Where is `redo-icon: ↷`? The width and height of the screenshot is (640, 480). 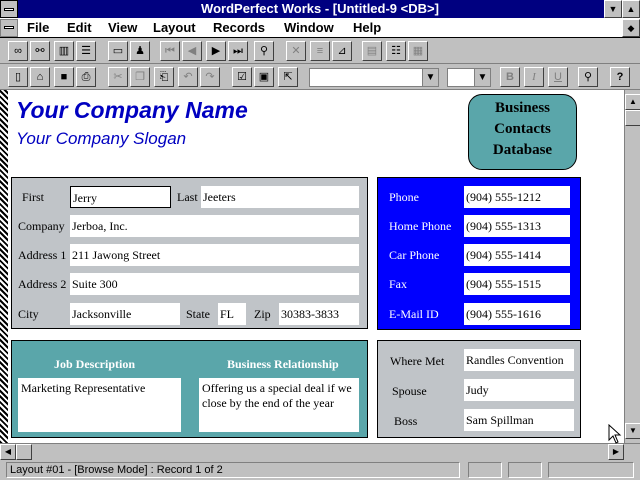
redo-icon: ↷ is located at coordinates (210, 77).